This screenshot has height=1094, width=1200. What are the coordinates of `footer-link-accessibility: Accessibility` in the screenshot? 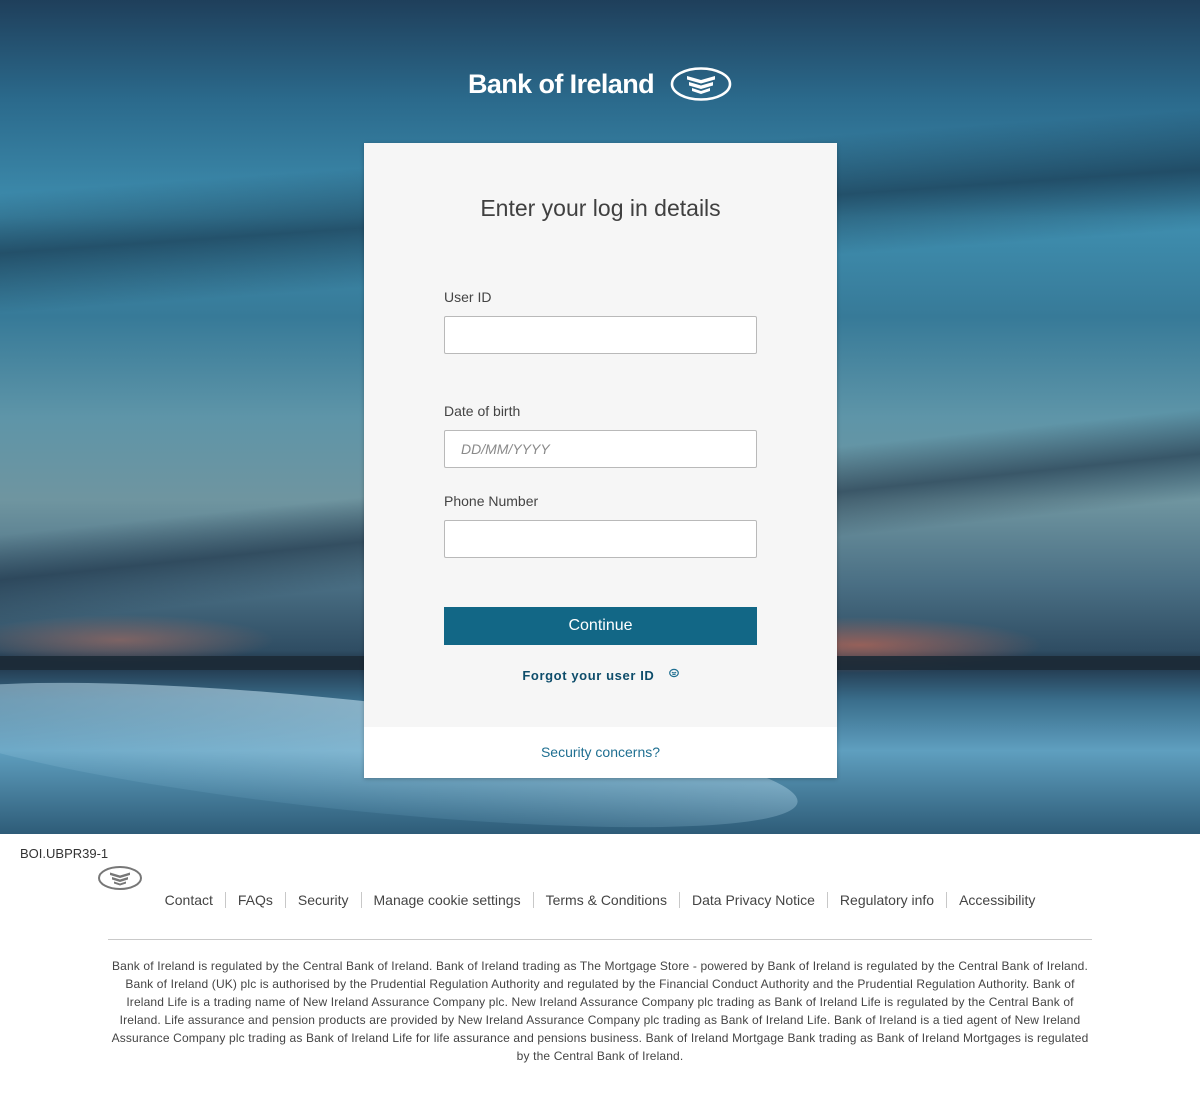 It's located at (996, 900).